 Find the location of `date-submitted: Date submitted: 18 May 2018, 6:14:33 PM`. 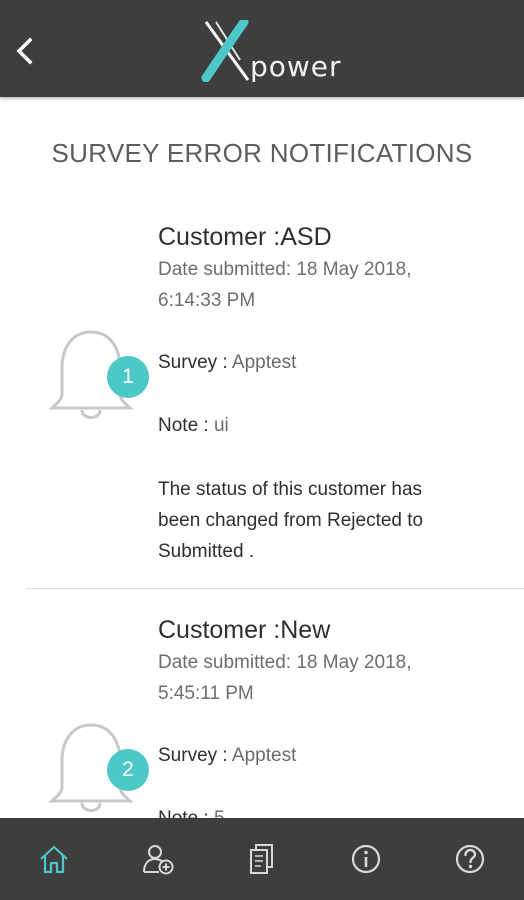

date-submitted: Date submitted: 18 May 2018, 6:14:33 PM is located at coordinates (333, 285).